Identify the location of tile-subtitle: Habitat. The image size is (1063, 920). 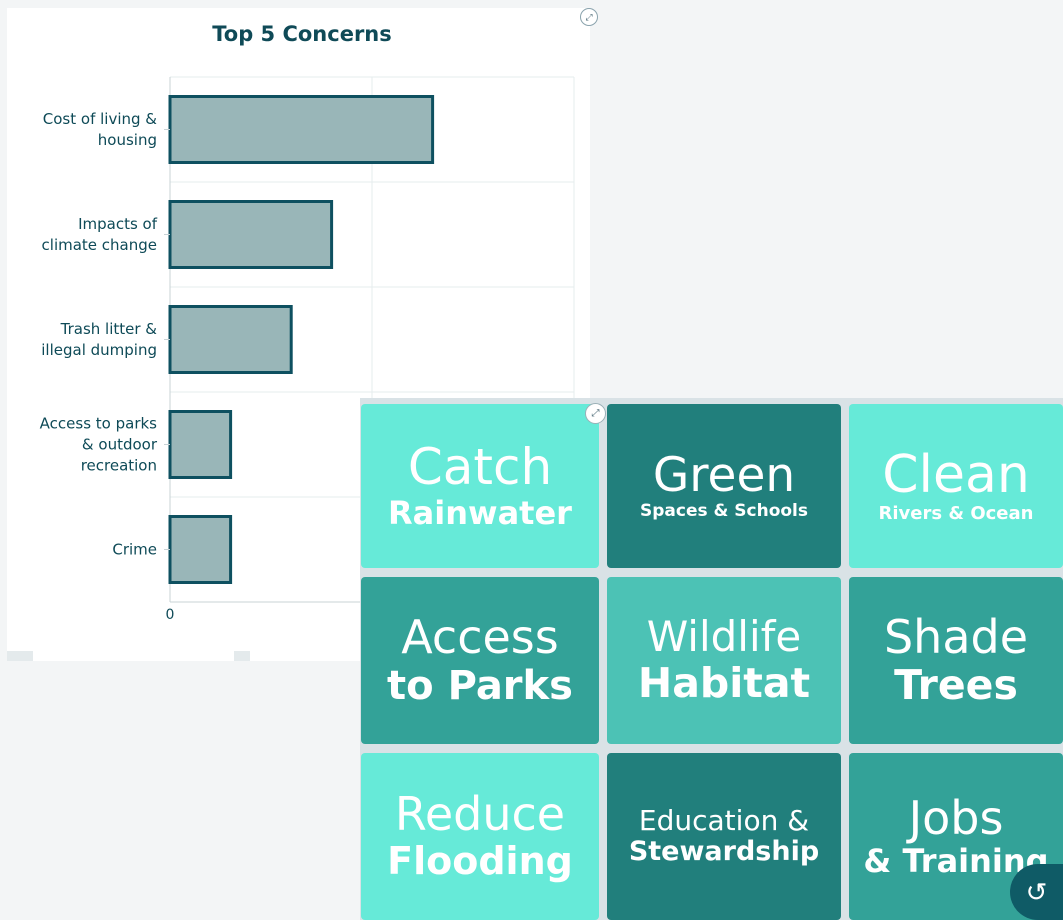
(724, 683).